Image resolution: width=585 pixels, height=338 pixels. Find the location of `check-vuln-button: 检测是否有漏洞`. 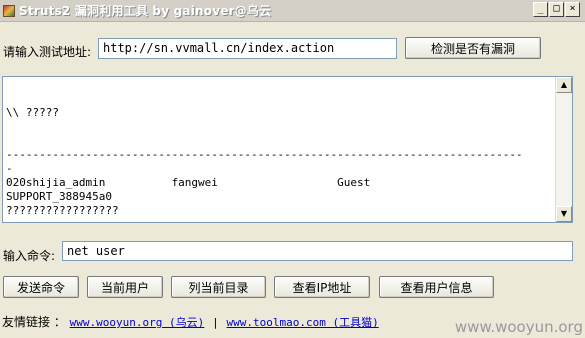

check-vuln-button: 检测是否有漏洞 is located at coordinates (473, 48).